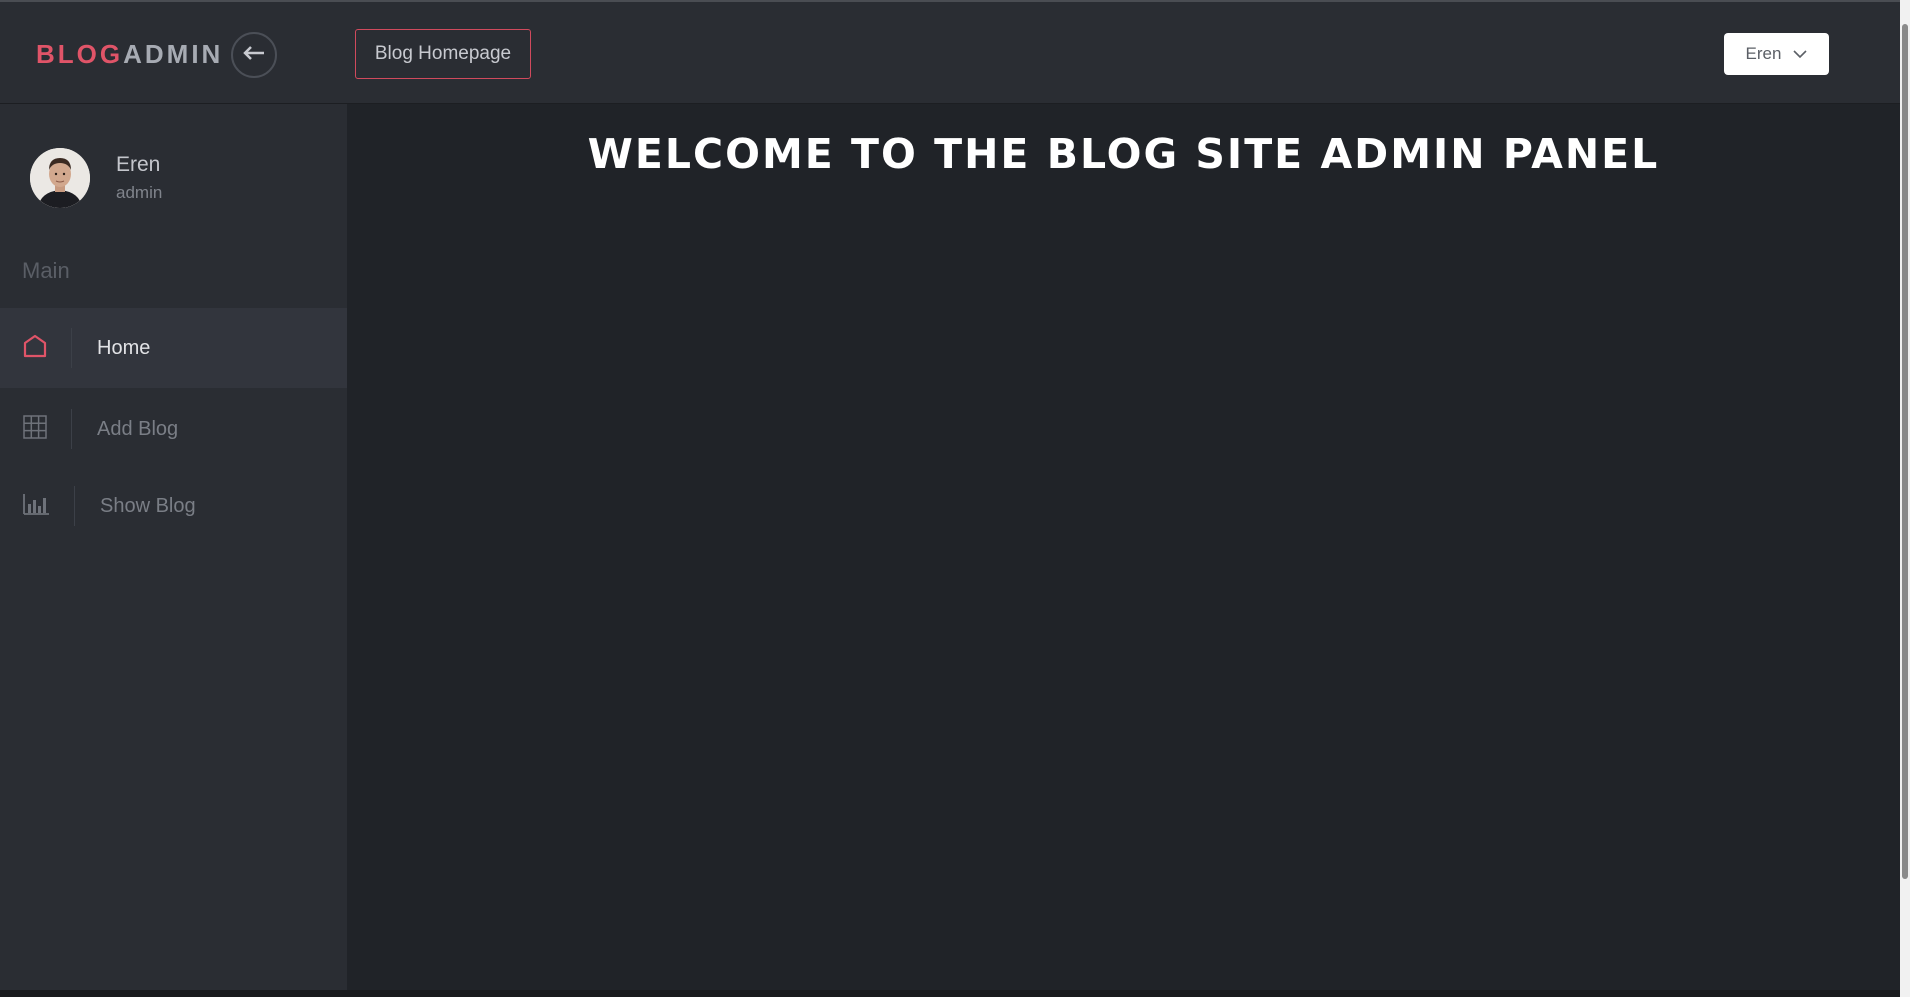 Image resolution: width=1910 pixels, height=997 pixels. Describe the element at coordinates (138, 164) in the screenshot. I see `profile-name: Eren` at that location.